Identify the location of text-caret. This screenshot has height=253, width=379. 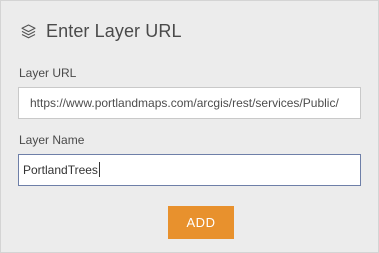
(99, 170).